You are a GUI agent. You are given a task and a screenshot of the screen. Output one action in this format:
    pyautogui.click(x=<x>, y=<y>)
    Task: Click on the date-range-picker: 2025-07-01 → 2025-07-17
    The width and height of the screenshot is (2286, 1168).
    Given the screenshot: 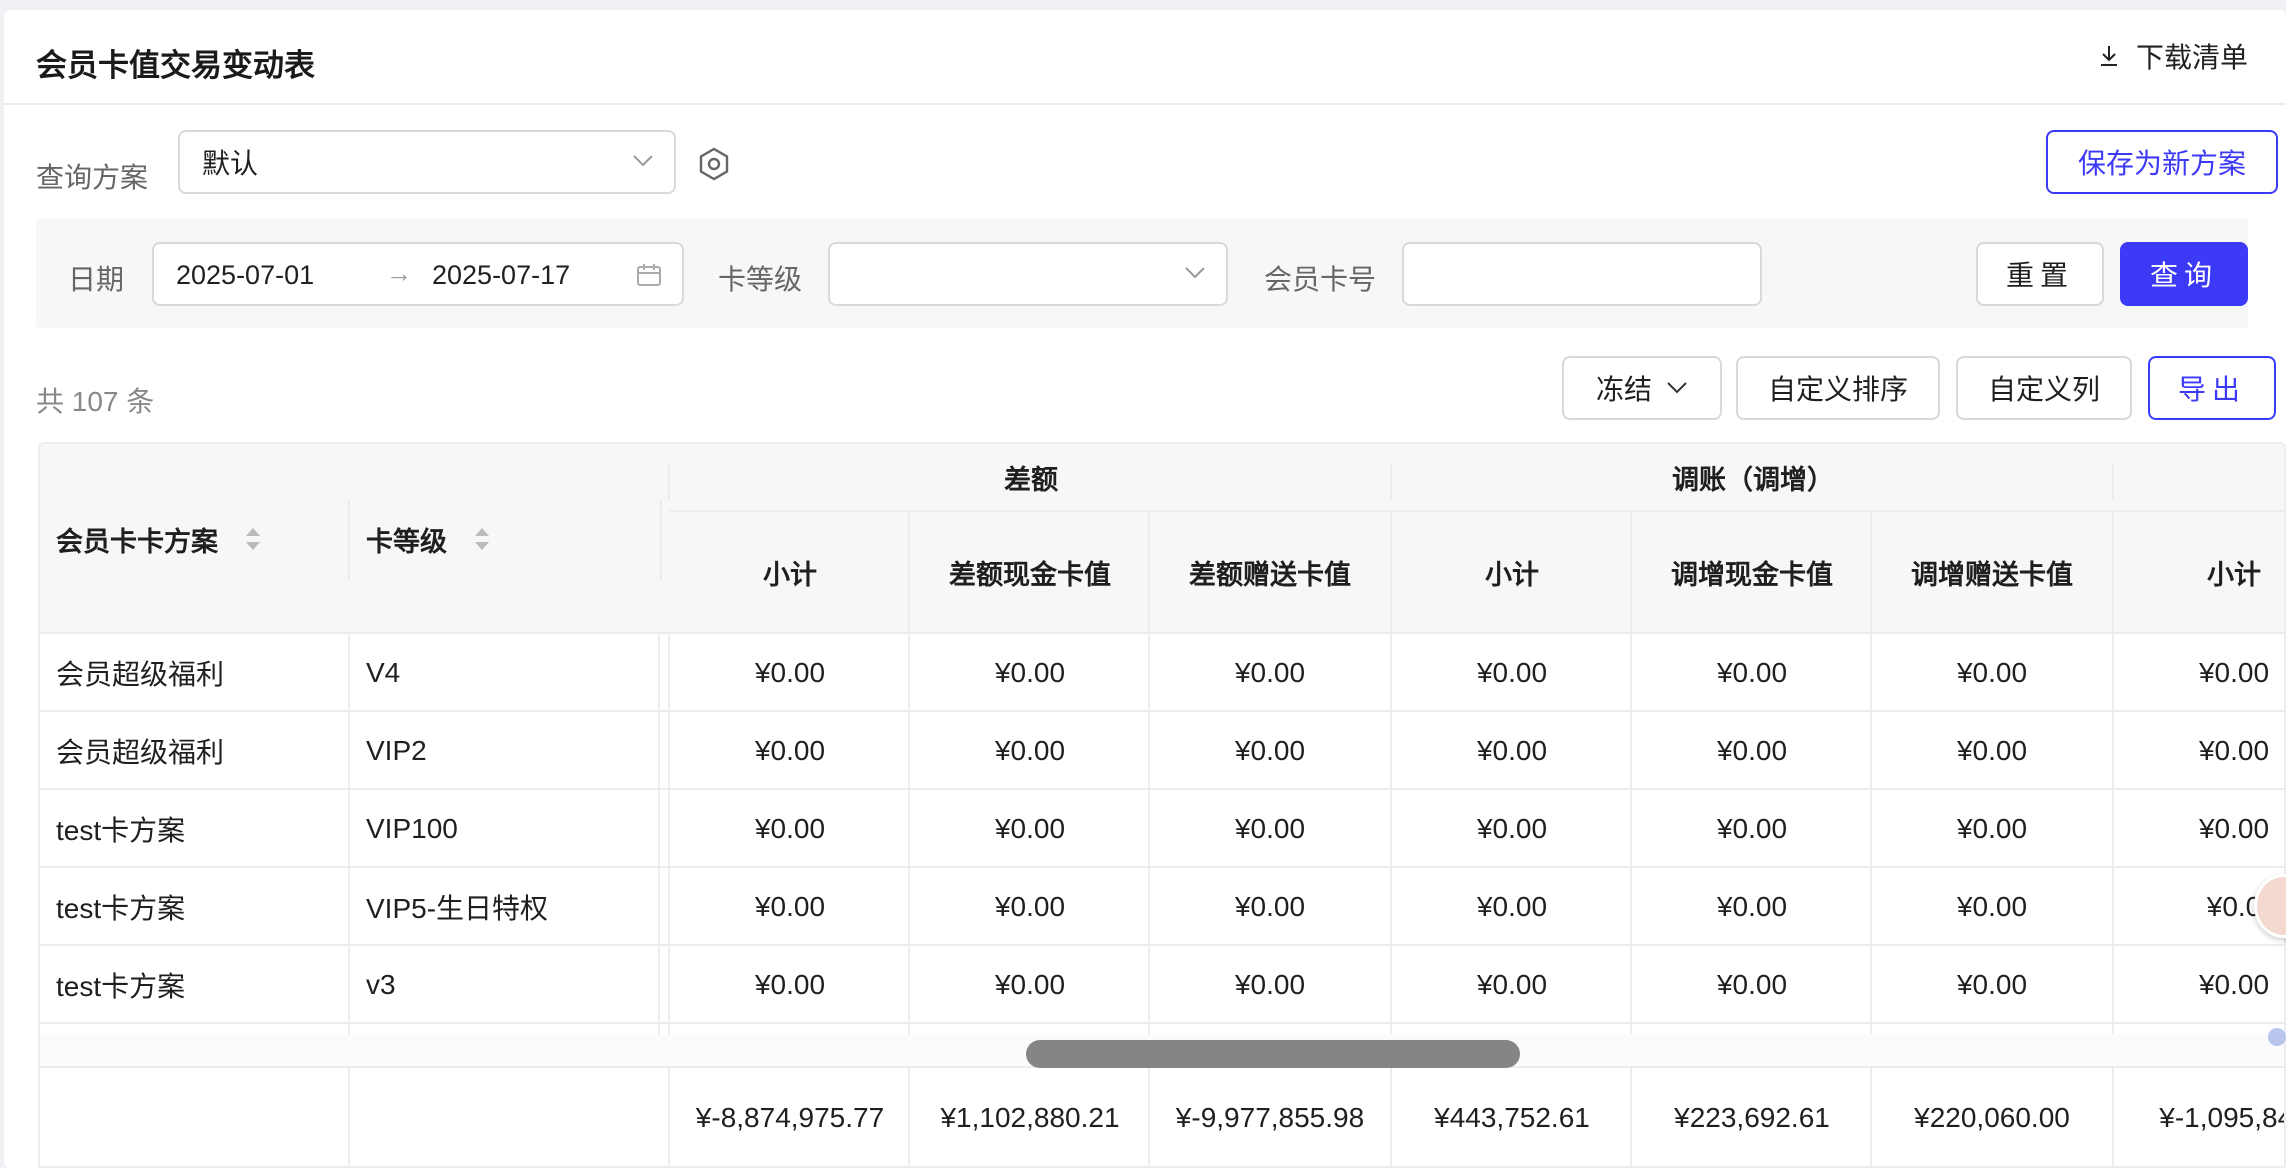 What is the action you would take?
    pyautogui.click(x=418, y=274)
    